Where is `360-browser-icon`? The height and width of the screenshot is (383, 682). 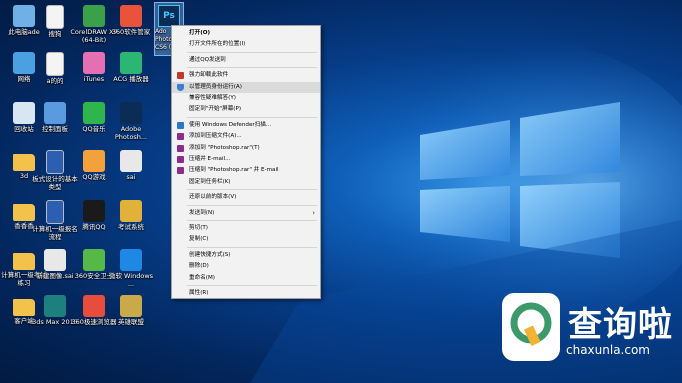 360-browser-icon is located at coordinates (94, 306).